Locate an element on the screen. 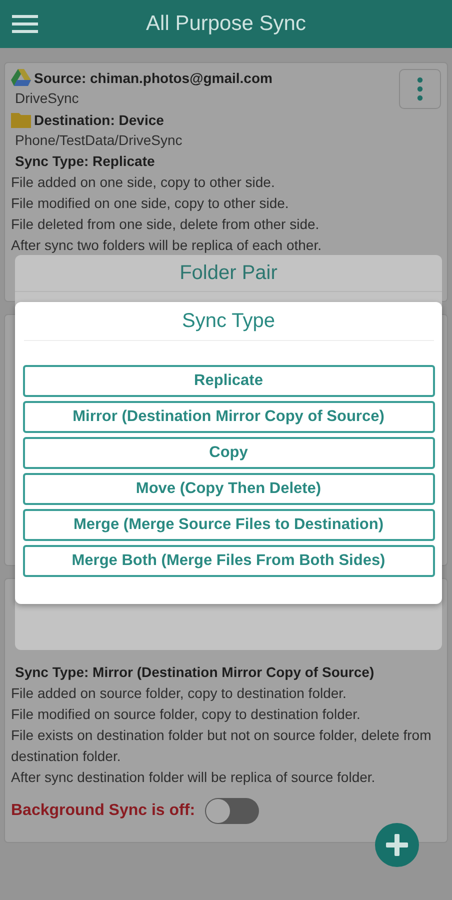 The height and width of the screenshot is (900, 452). sync-description: File added on one side, copy to other side. is located at coordinates (143, 182).